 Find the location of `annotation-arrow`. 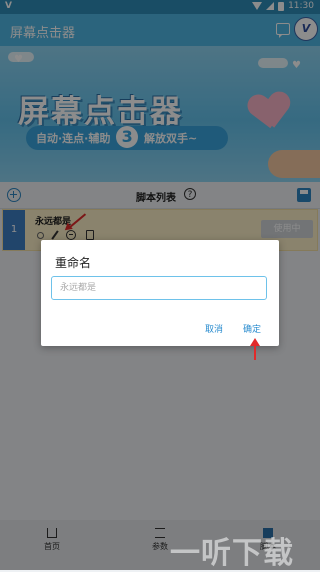

annotation-arrow is located at coordinates (255, 352).